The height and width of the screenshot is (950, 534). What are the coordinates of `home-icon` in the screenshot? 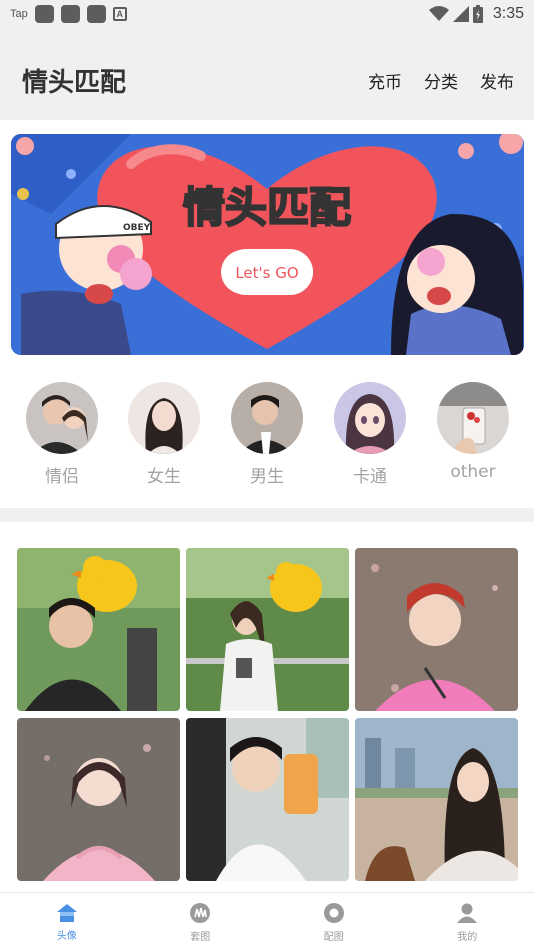 It's located at (66, 913).